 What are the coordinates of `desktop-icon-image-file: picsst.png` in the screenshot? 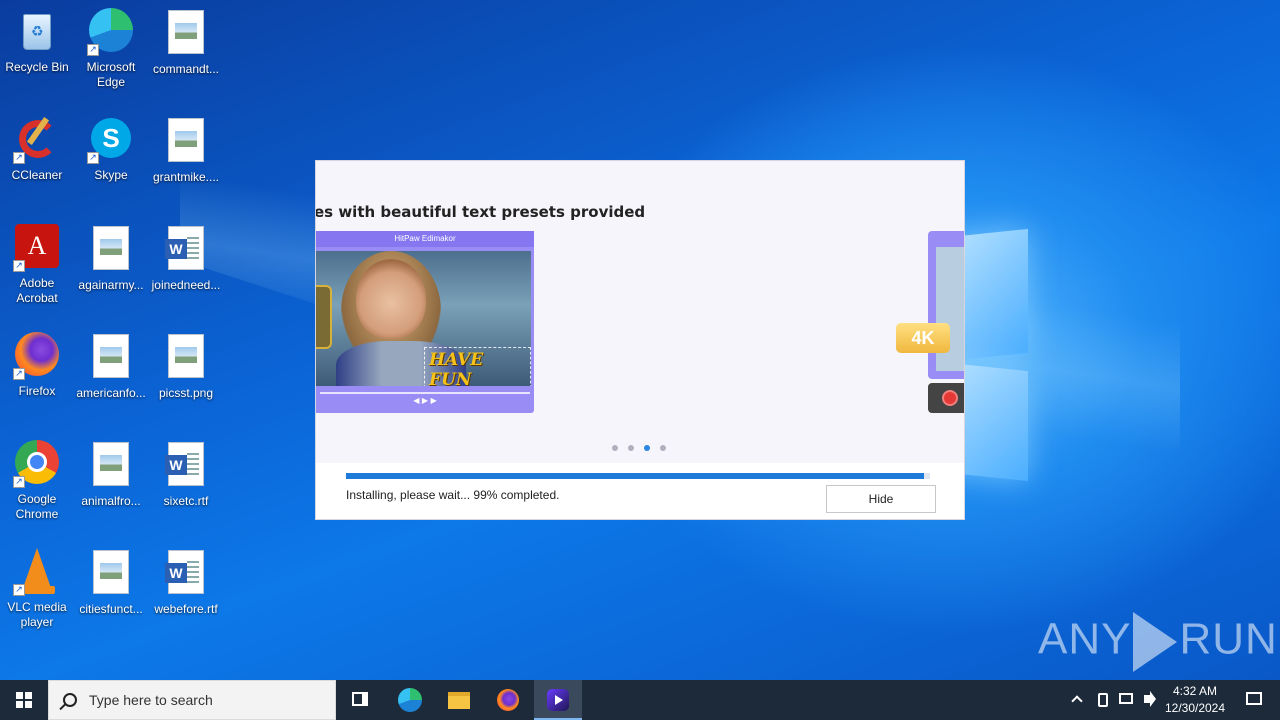 It's located at (186, 366).